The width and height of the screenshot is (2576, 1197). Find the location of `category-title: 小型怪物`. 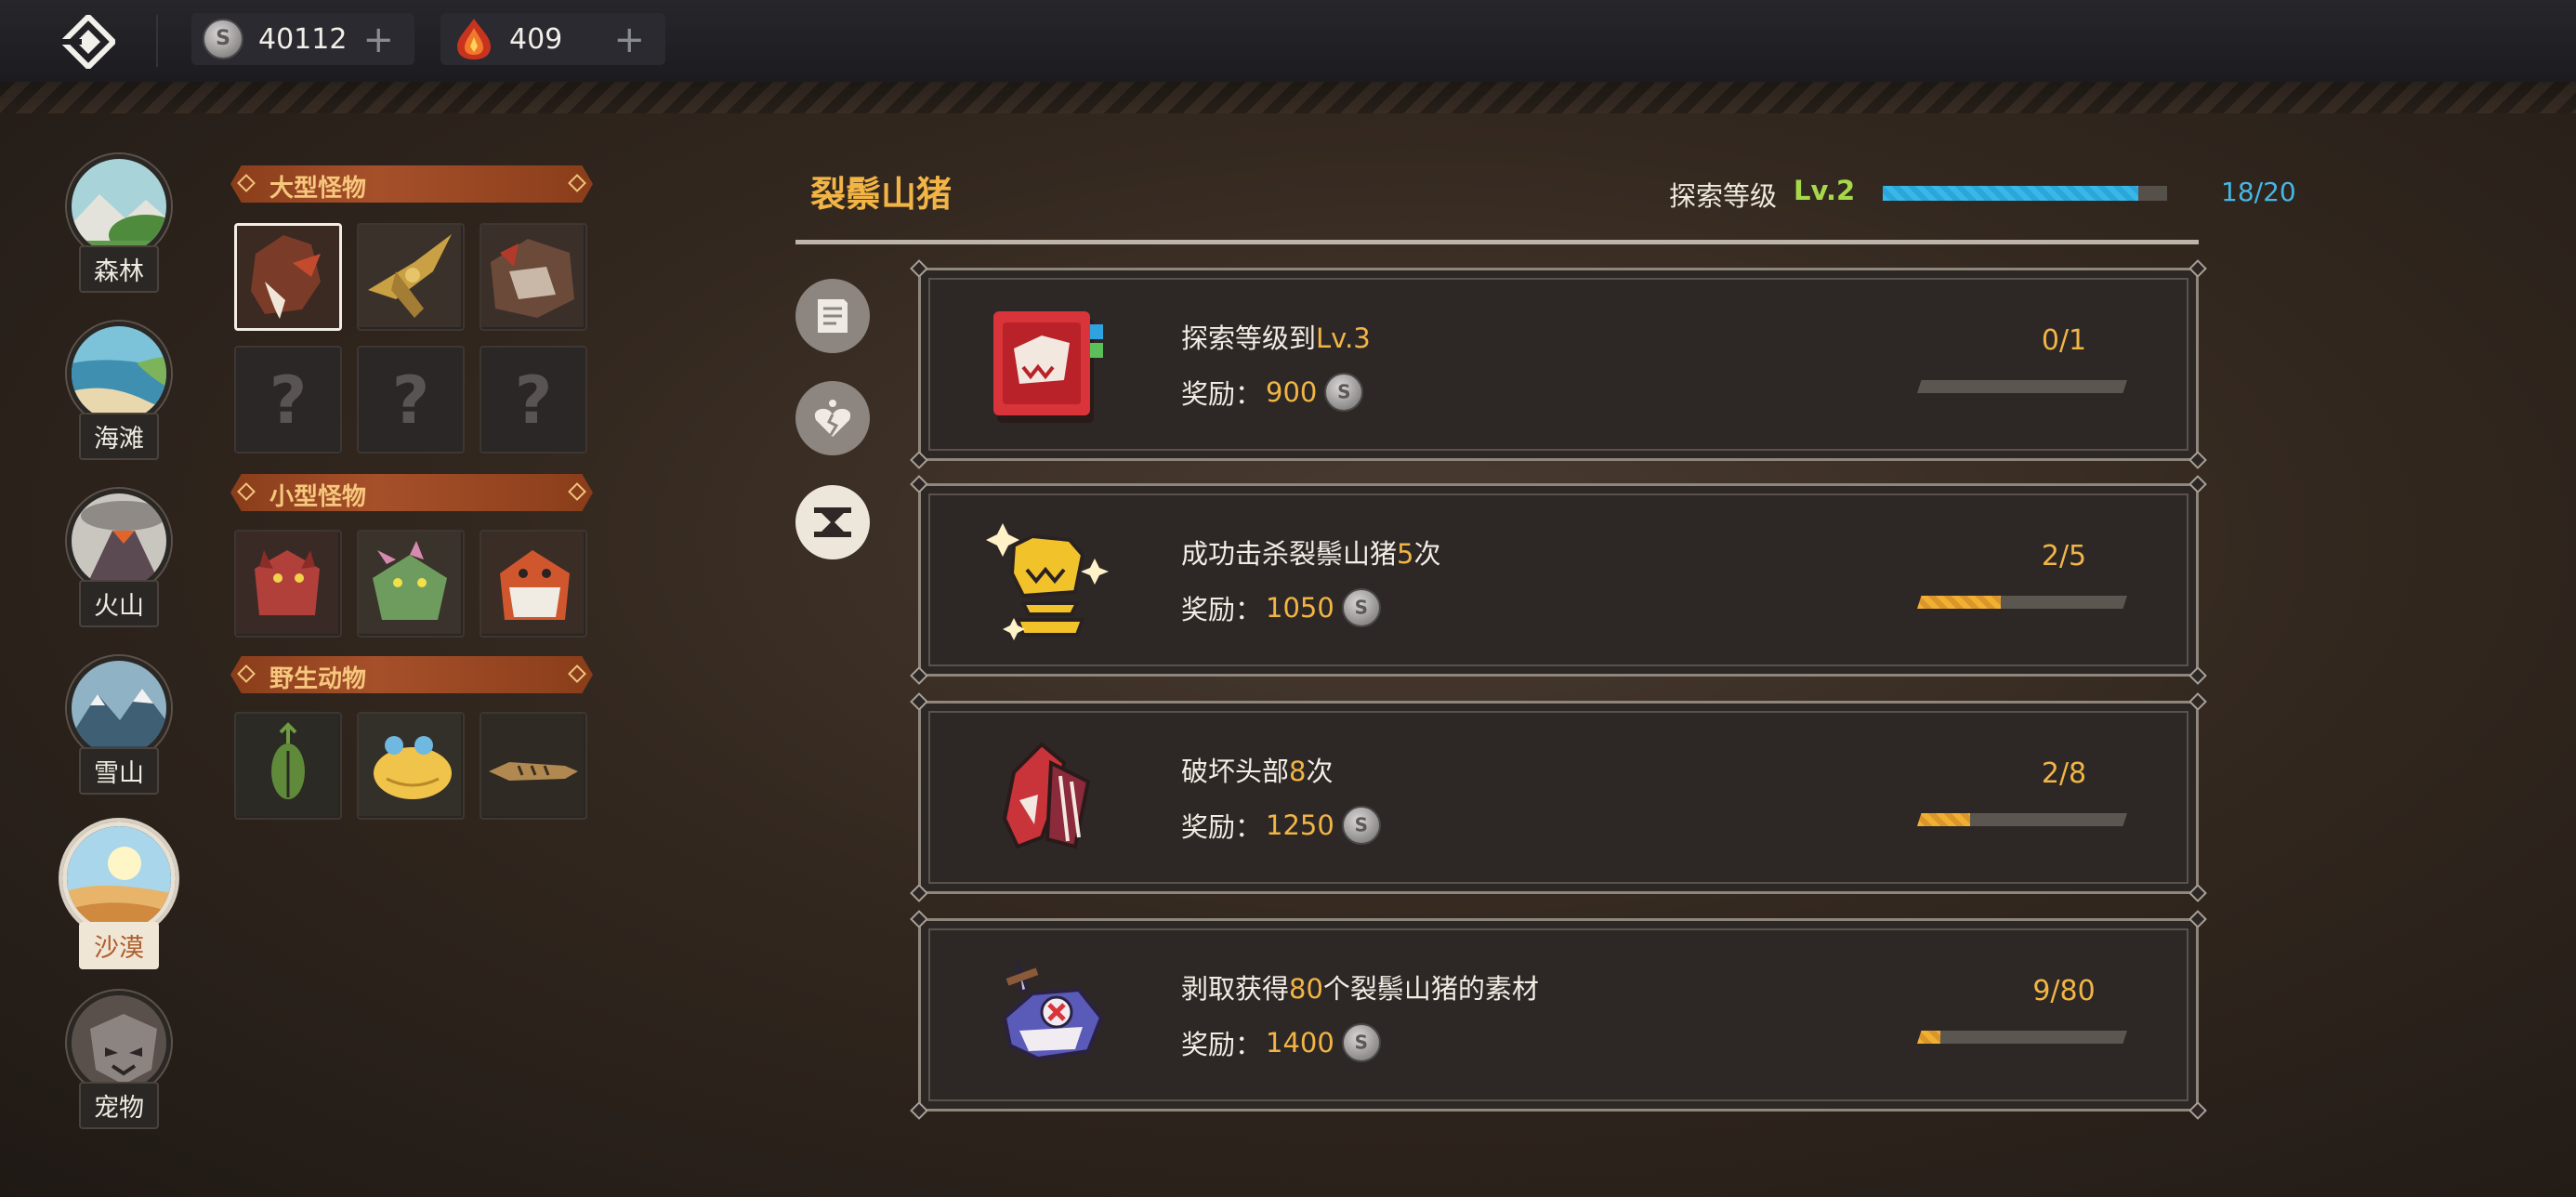

category-title: 小型怪物 is located at coordinates (318, 497).